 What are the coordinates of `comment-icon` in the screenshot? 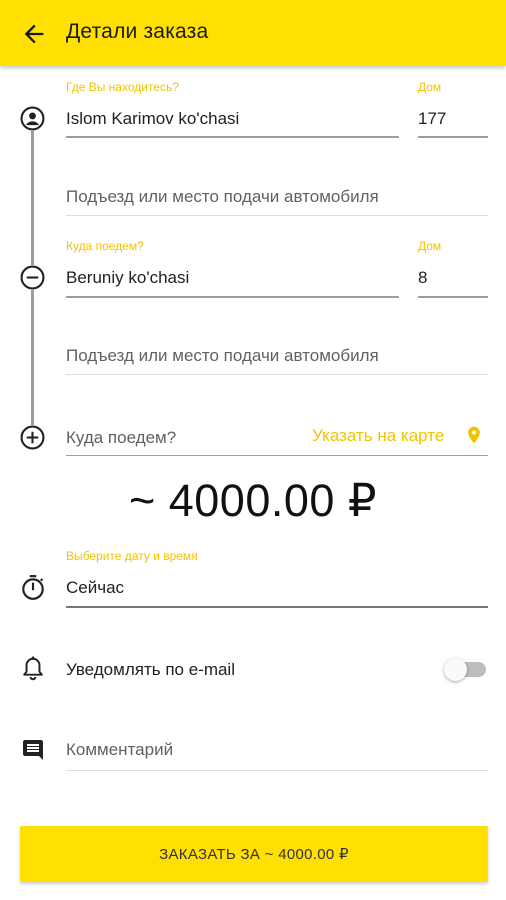 It's located at (33, 750).